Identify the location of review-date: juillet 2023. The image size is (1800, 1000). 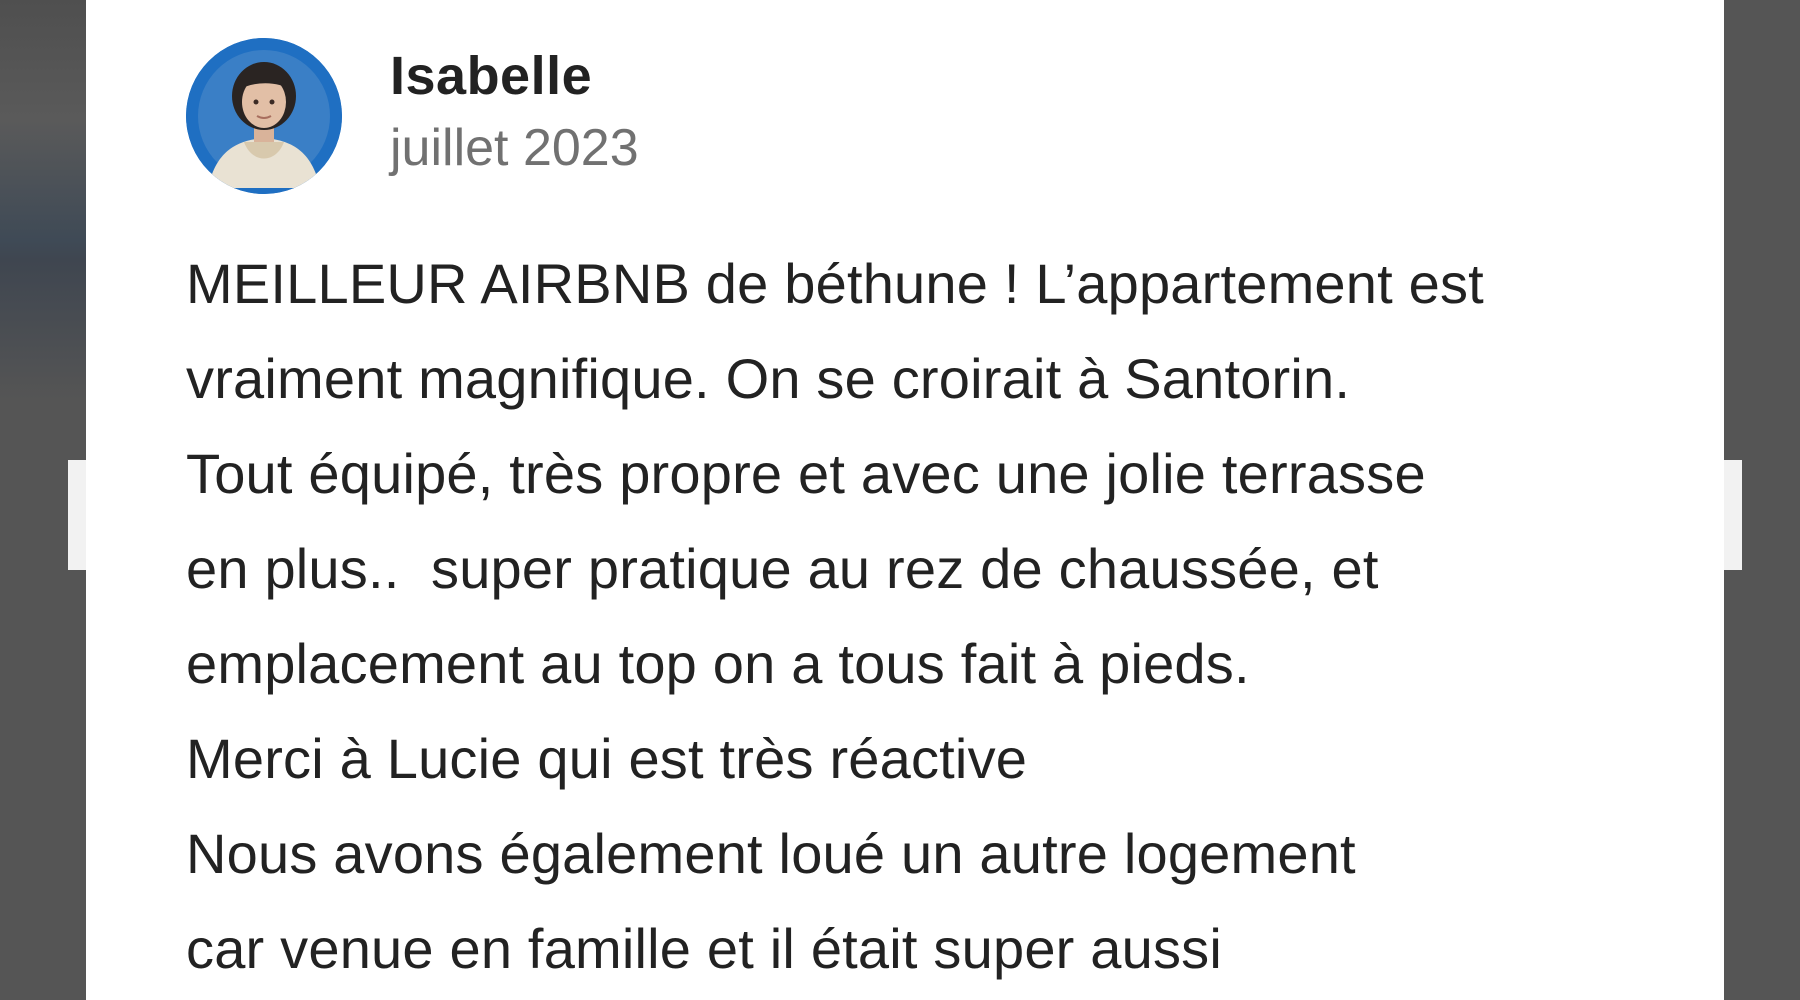
(514, 148).